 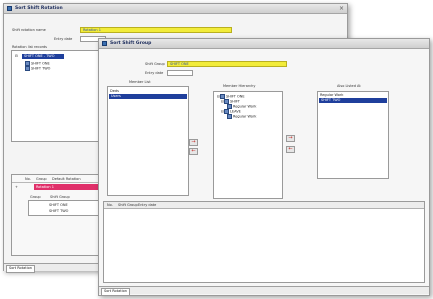 I want to click on back-entry-date-label: Entry date, so click(x=63, y=39).